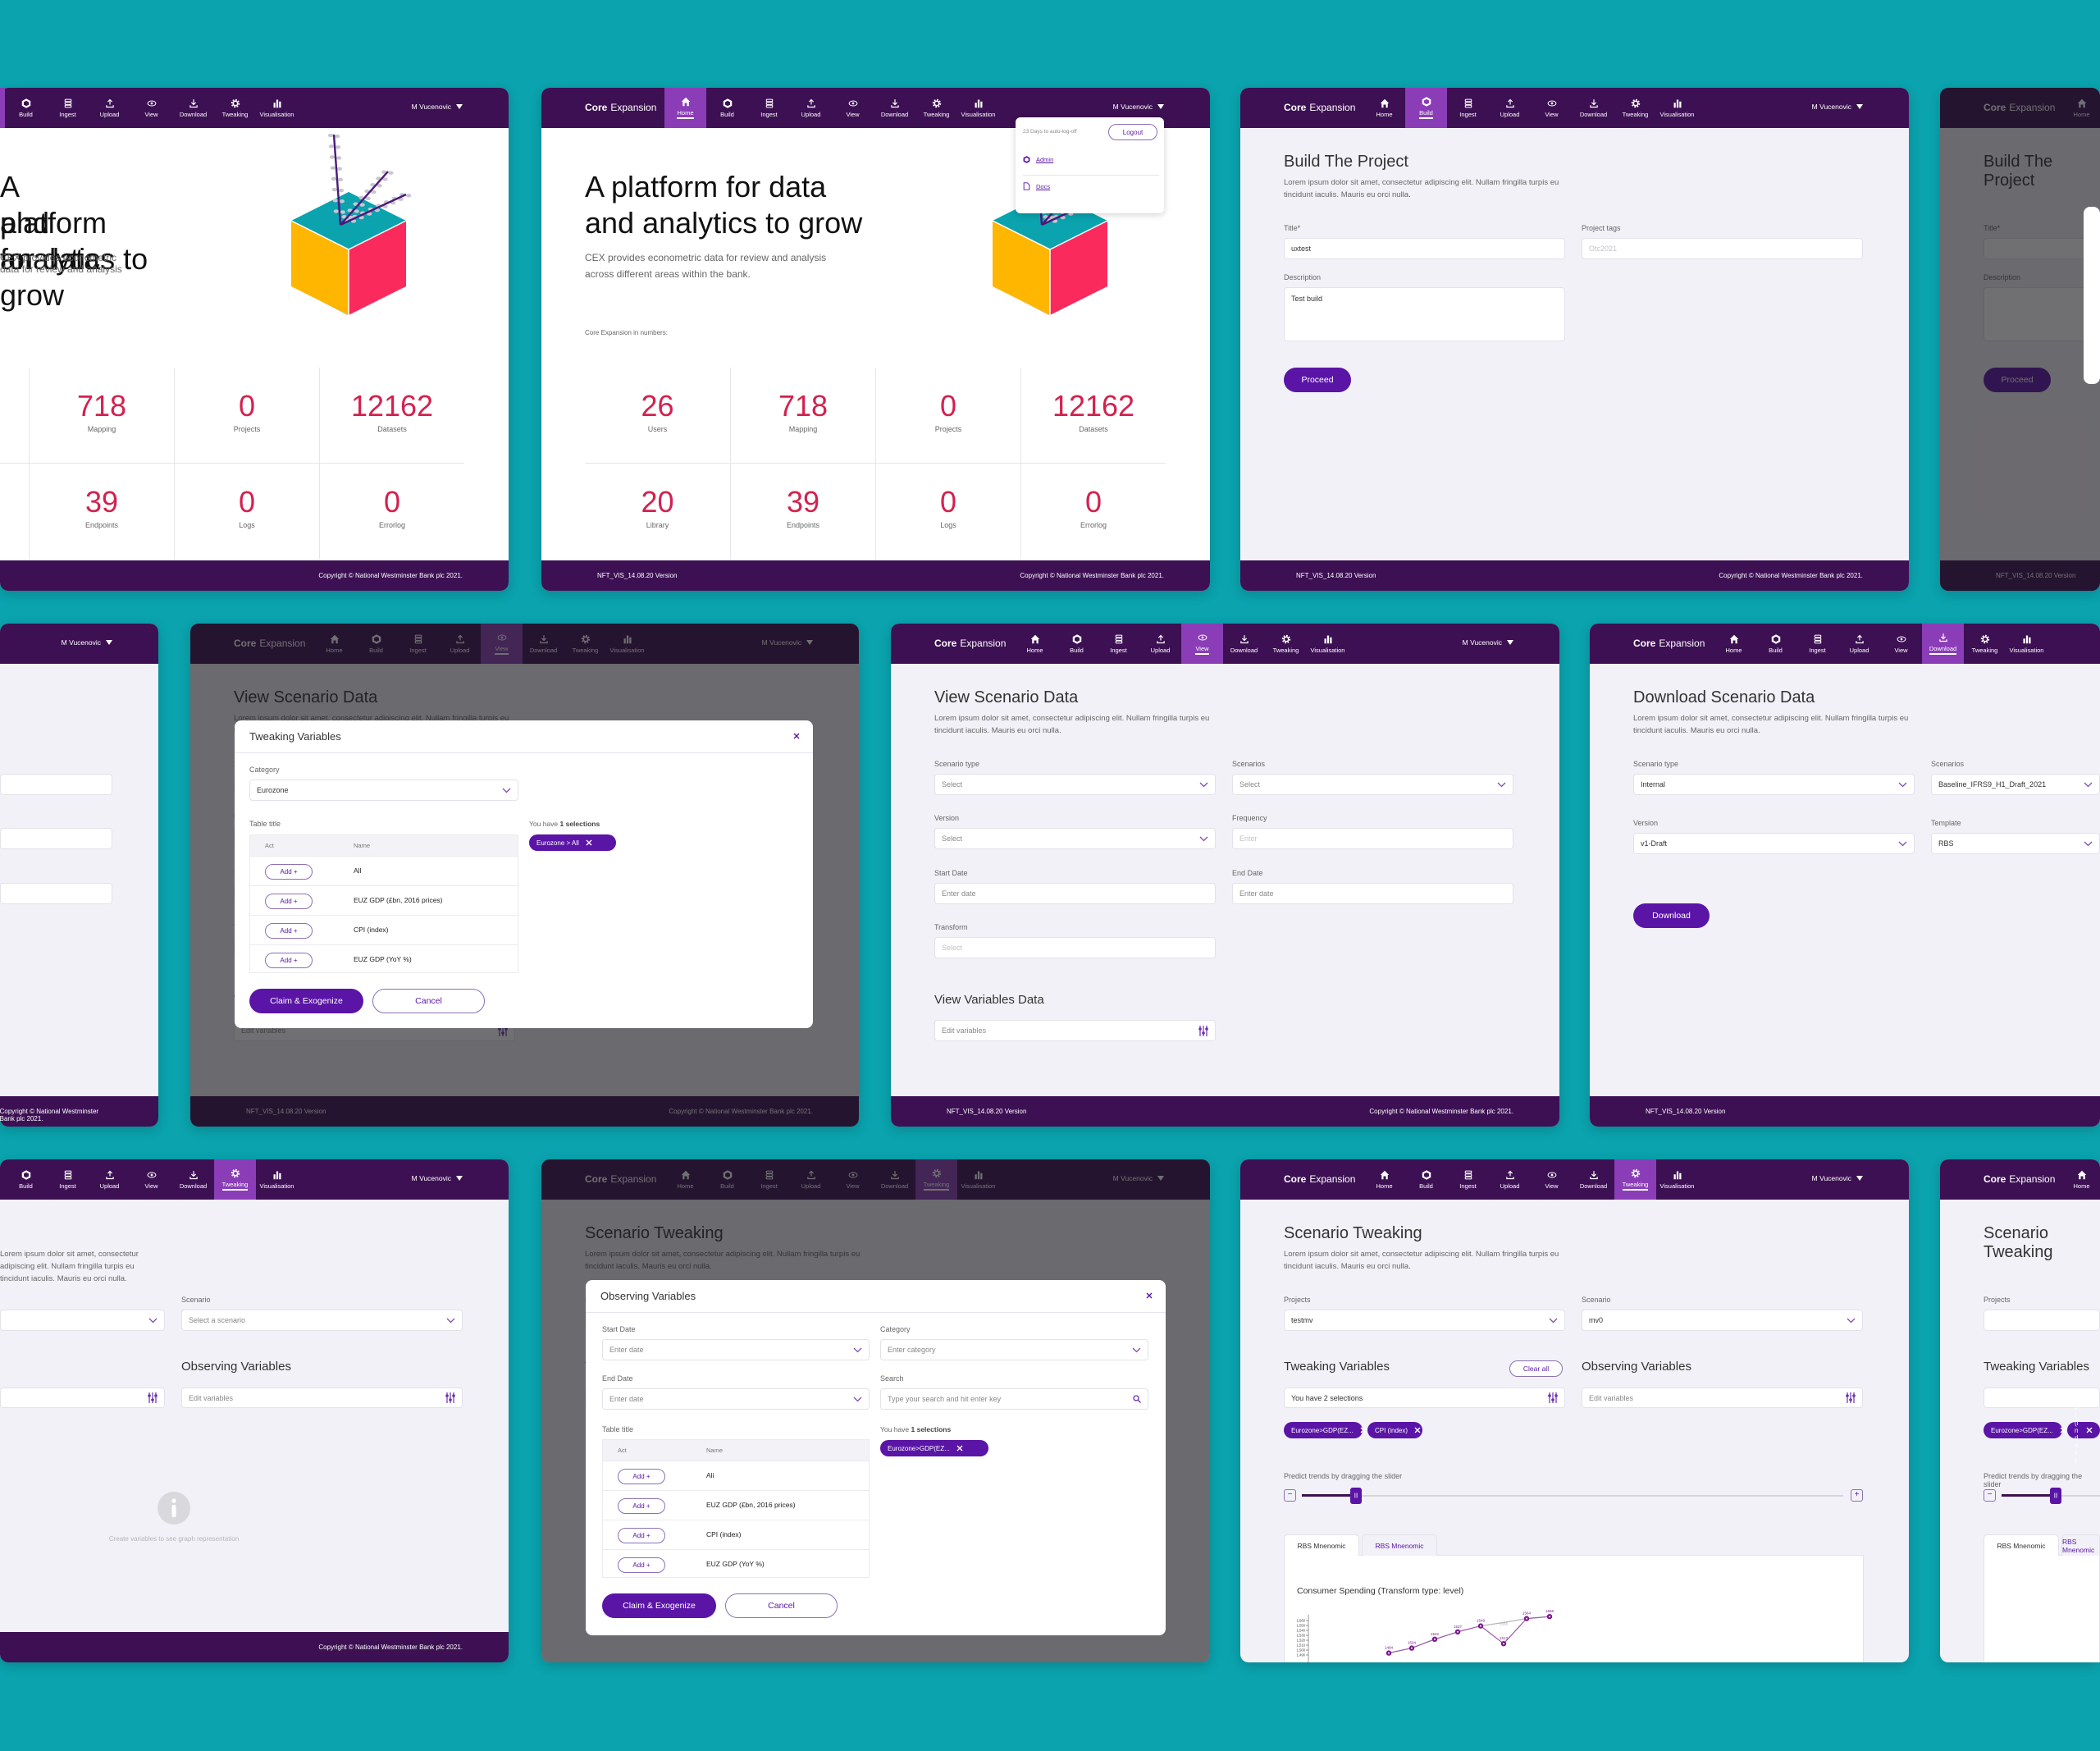 The width and height of the screenshot is (2100, 1751). What do you see at coordinates (1075, 893) in the screenshot?
I see `start-date-input: Enter date` at bounding box center [1075, 893].